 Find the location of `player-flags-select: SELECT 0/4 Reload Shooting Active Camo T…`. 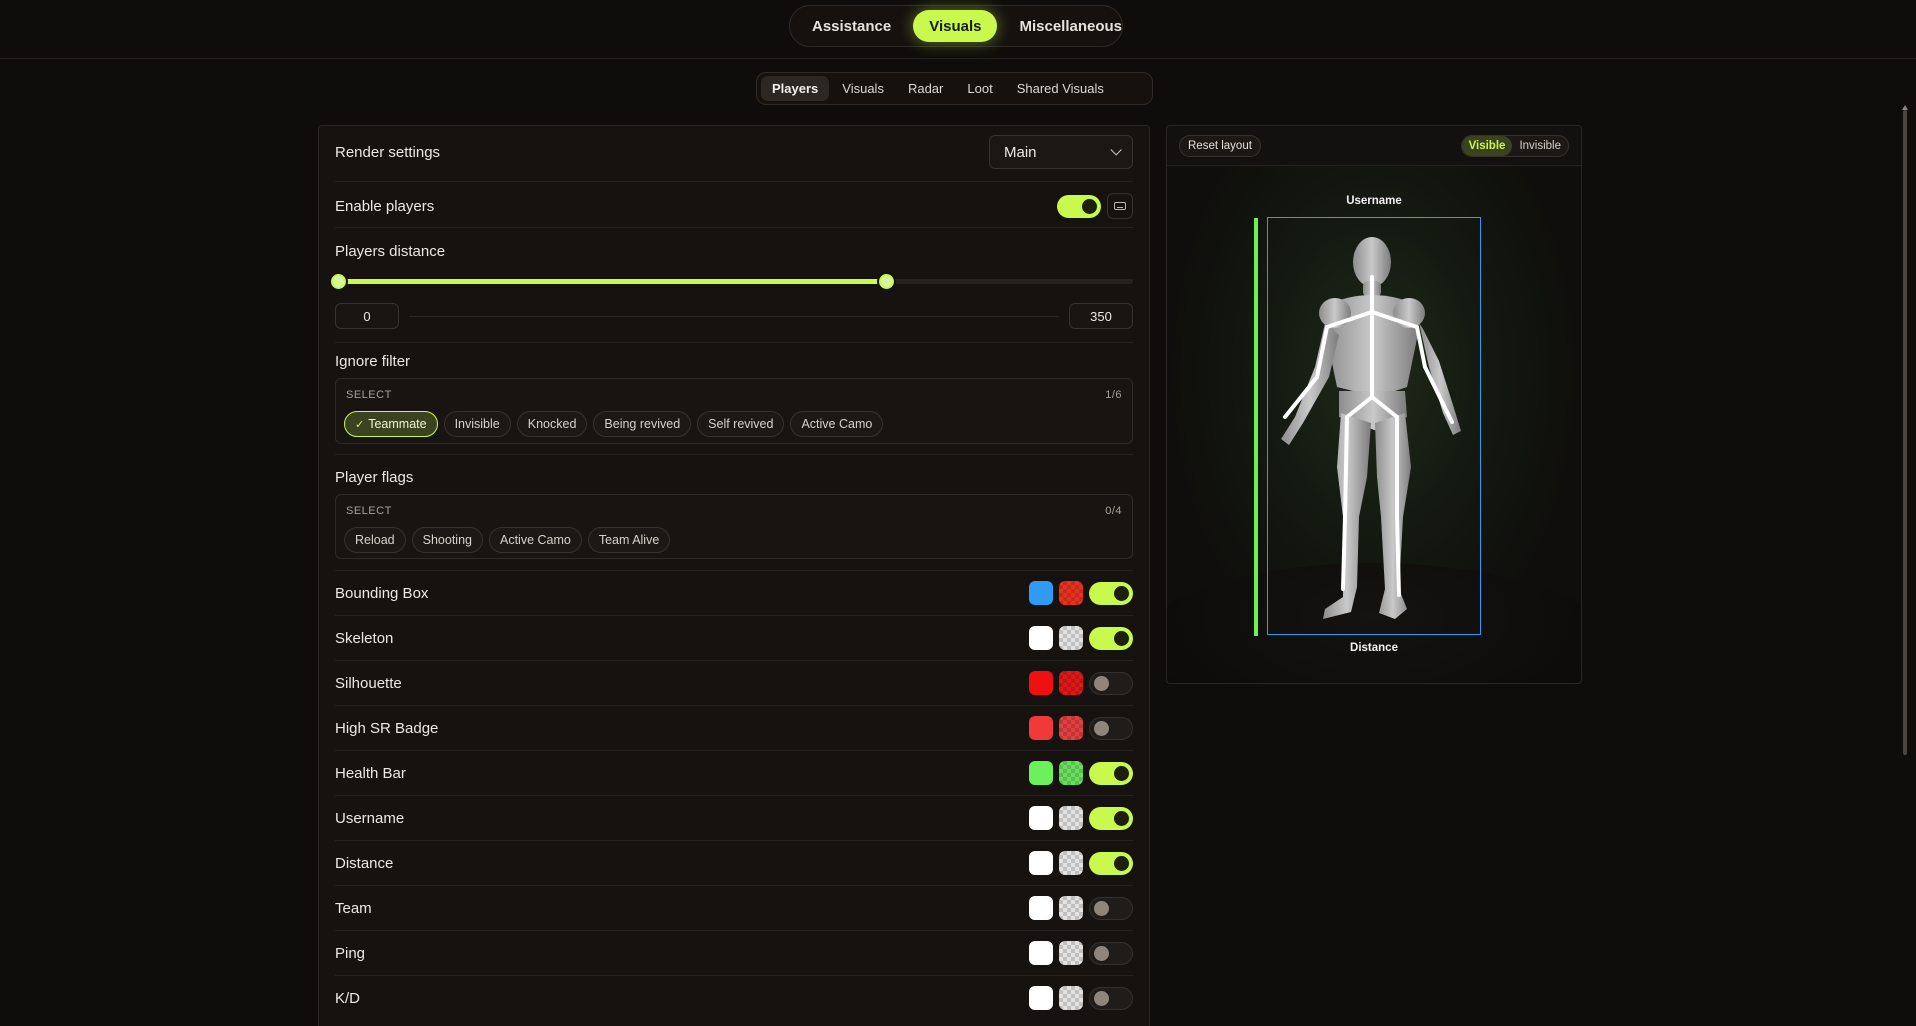

player-flags-select: SELECT 0/4 Reload Shooting Active Camo T… is located at coordinates (734, 526).